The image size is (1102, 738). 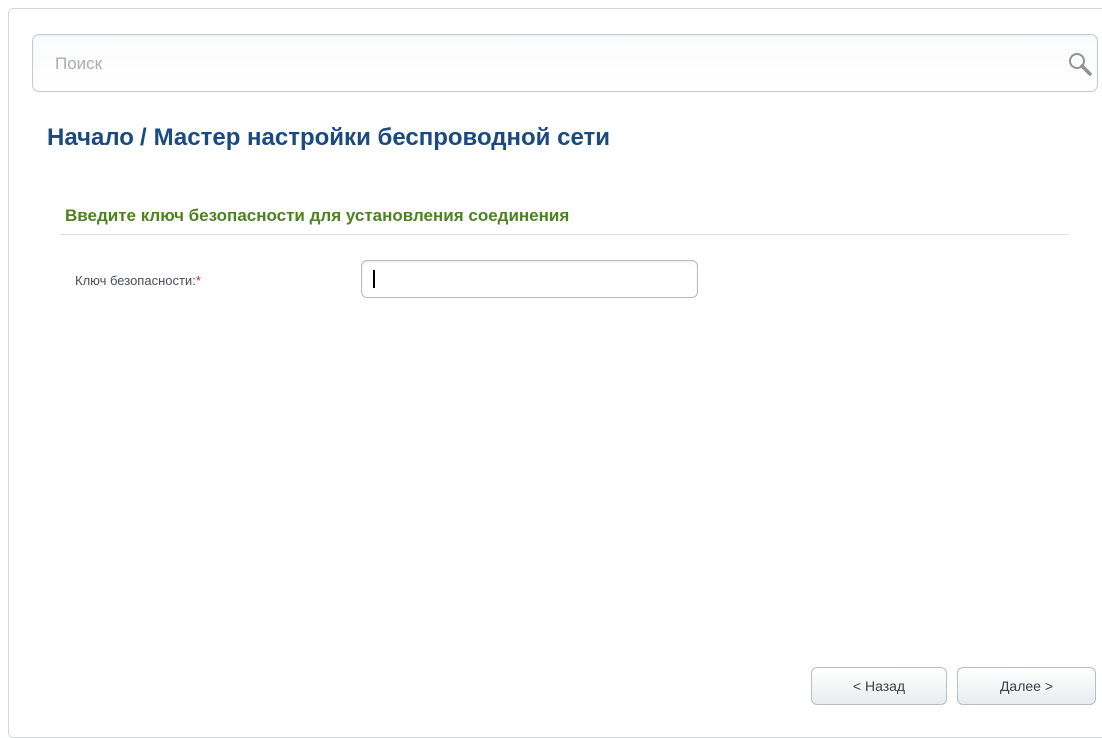 I want to click on search-box, so click(x=565, y=63).